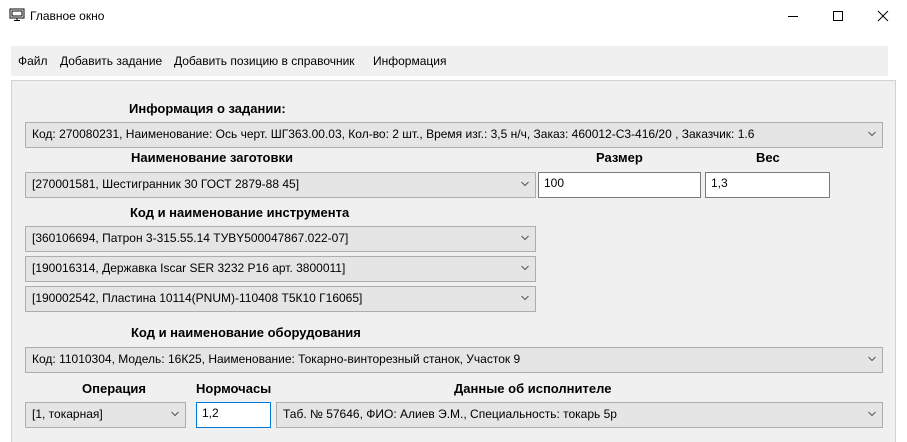 The height and width of the screenshot is (442, 907). I want to click on executor-label: Данные об исполнителе, so click(533, 388).